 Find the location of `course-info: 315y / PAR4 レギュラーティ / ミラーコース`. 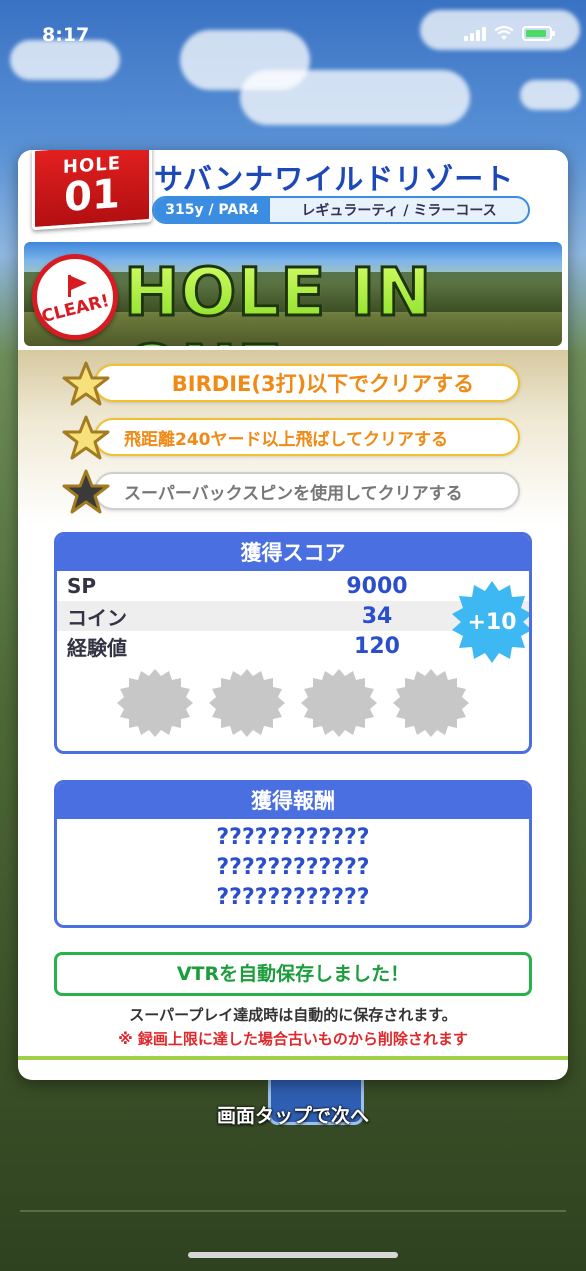

course-info: 315y / PAR4 レギュラーティ / ミラーコース is located at coordinates (341, 210).